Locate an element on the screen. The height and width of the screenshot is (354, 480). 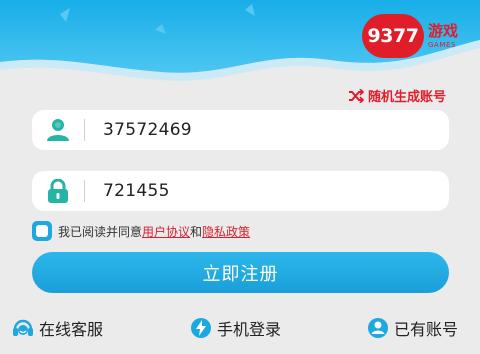
agreement-prefix: 我已阅读并同意 is located at coordinates (100, 231).